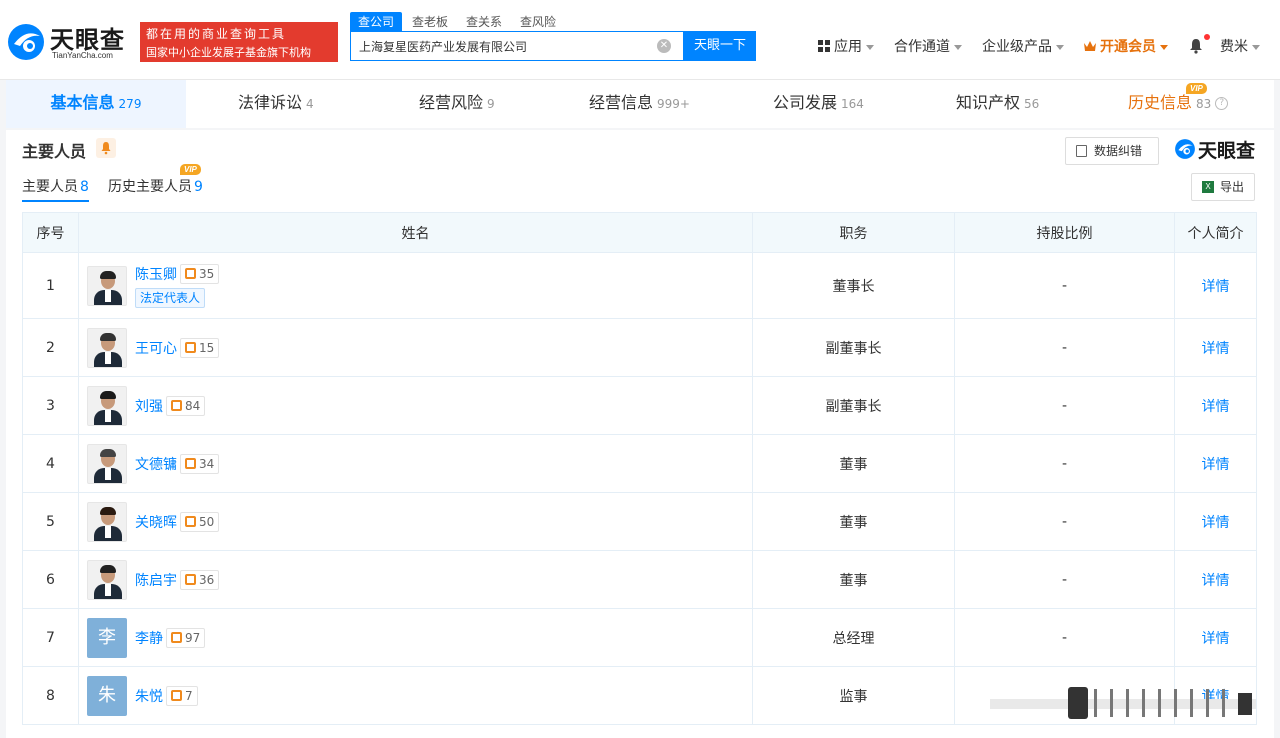  I want to click on relation-count-badge: 50, so click(200, 521).